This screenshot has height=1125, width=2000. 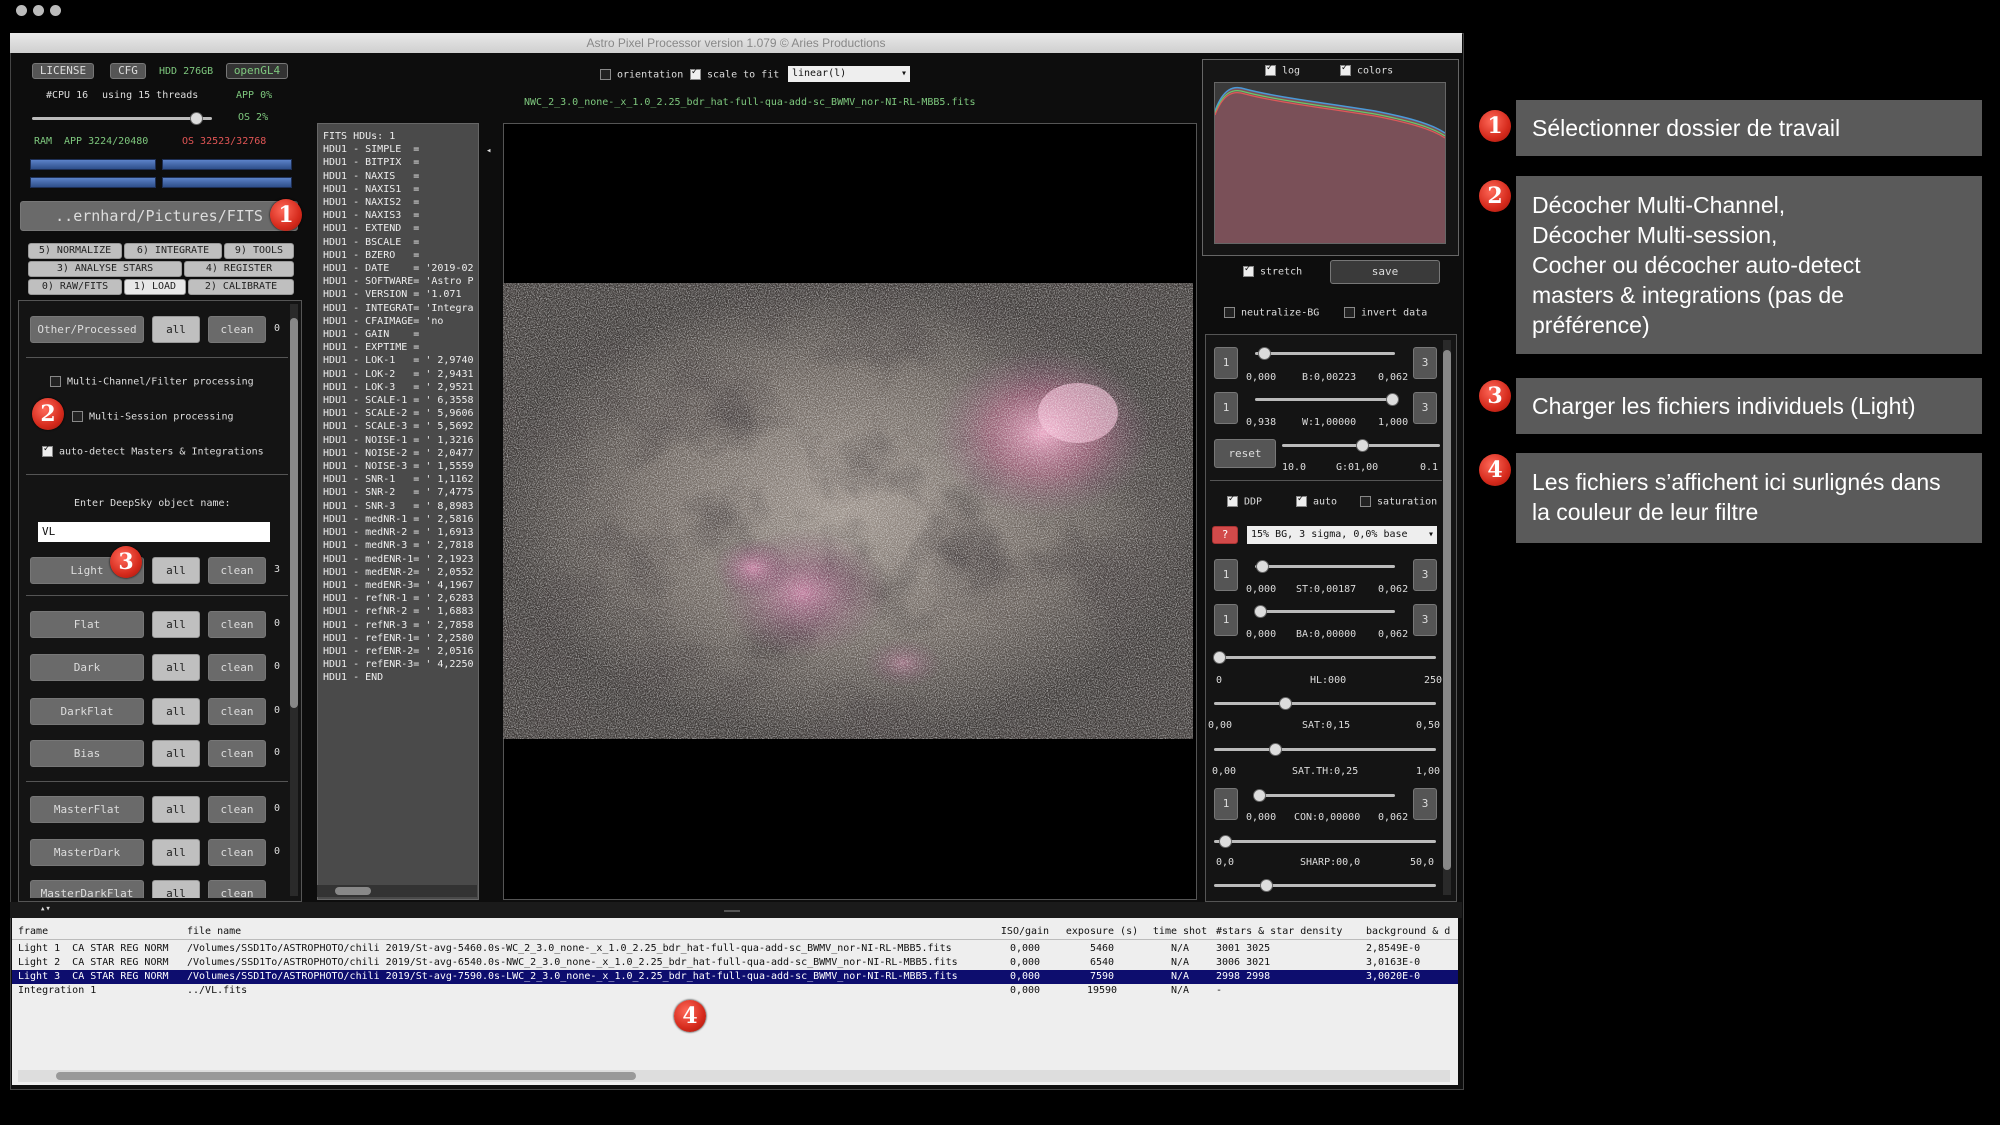 What do you see at coordinates (237, 711) in the screenshot?
I see `darkflat-clean-button: clean` at bounding box center [237, 711].